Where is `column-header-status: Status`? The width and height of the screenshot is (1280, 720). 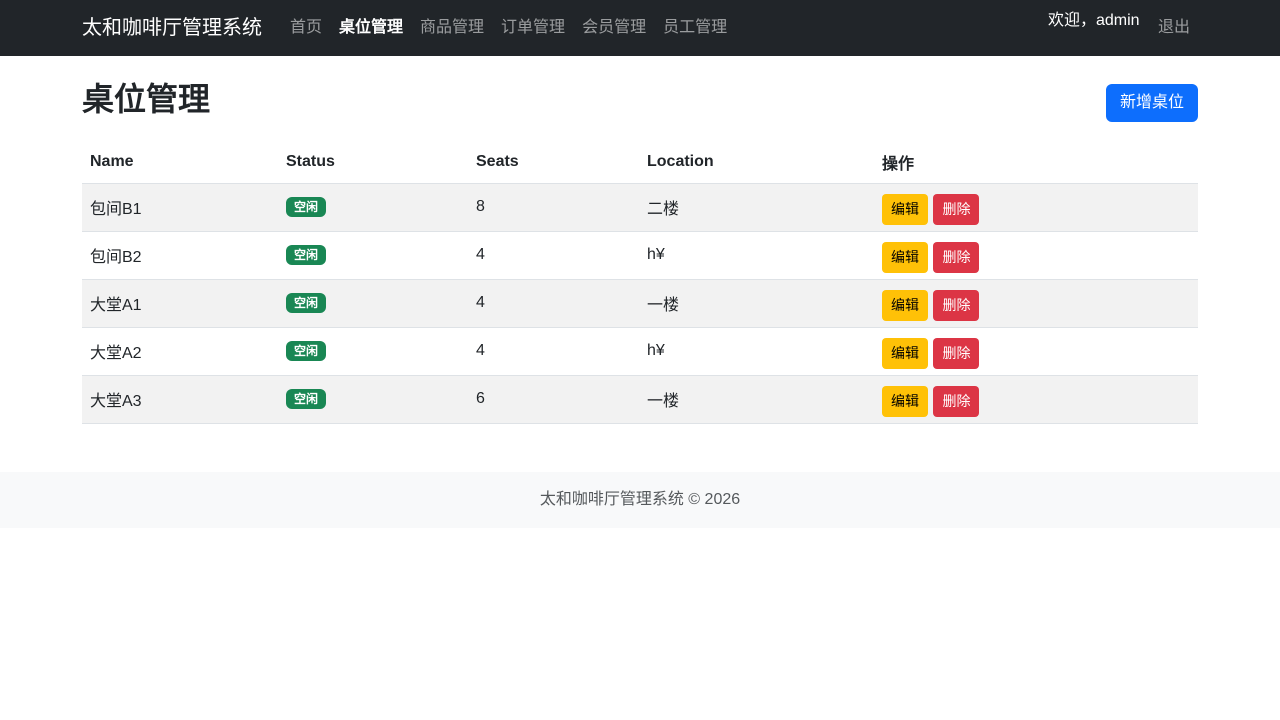
column-header-status: Status is located at coordinates (373, 163).